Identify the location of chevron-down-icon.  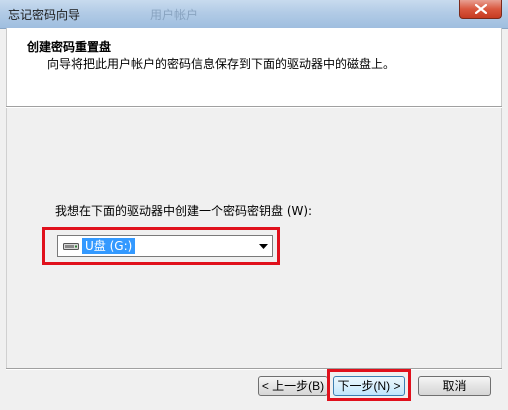
(263, 246).